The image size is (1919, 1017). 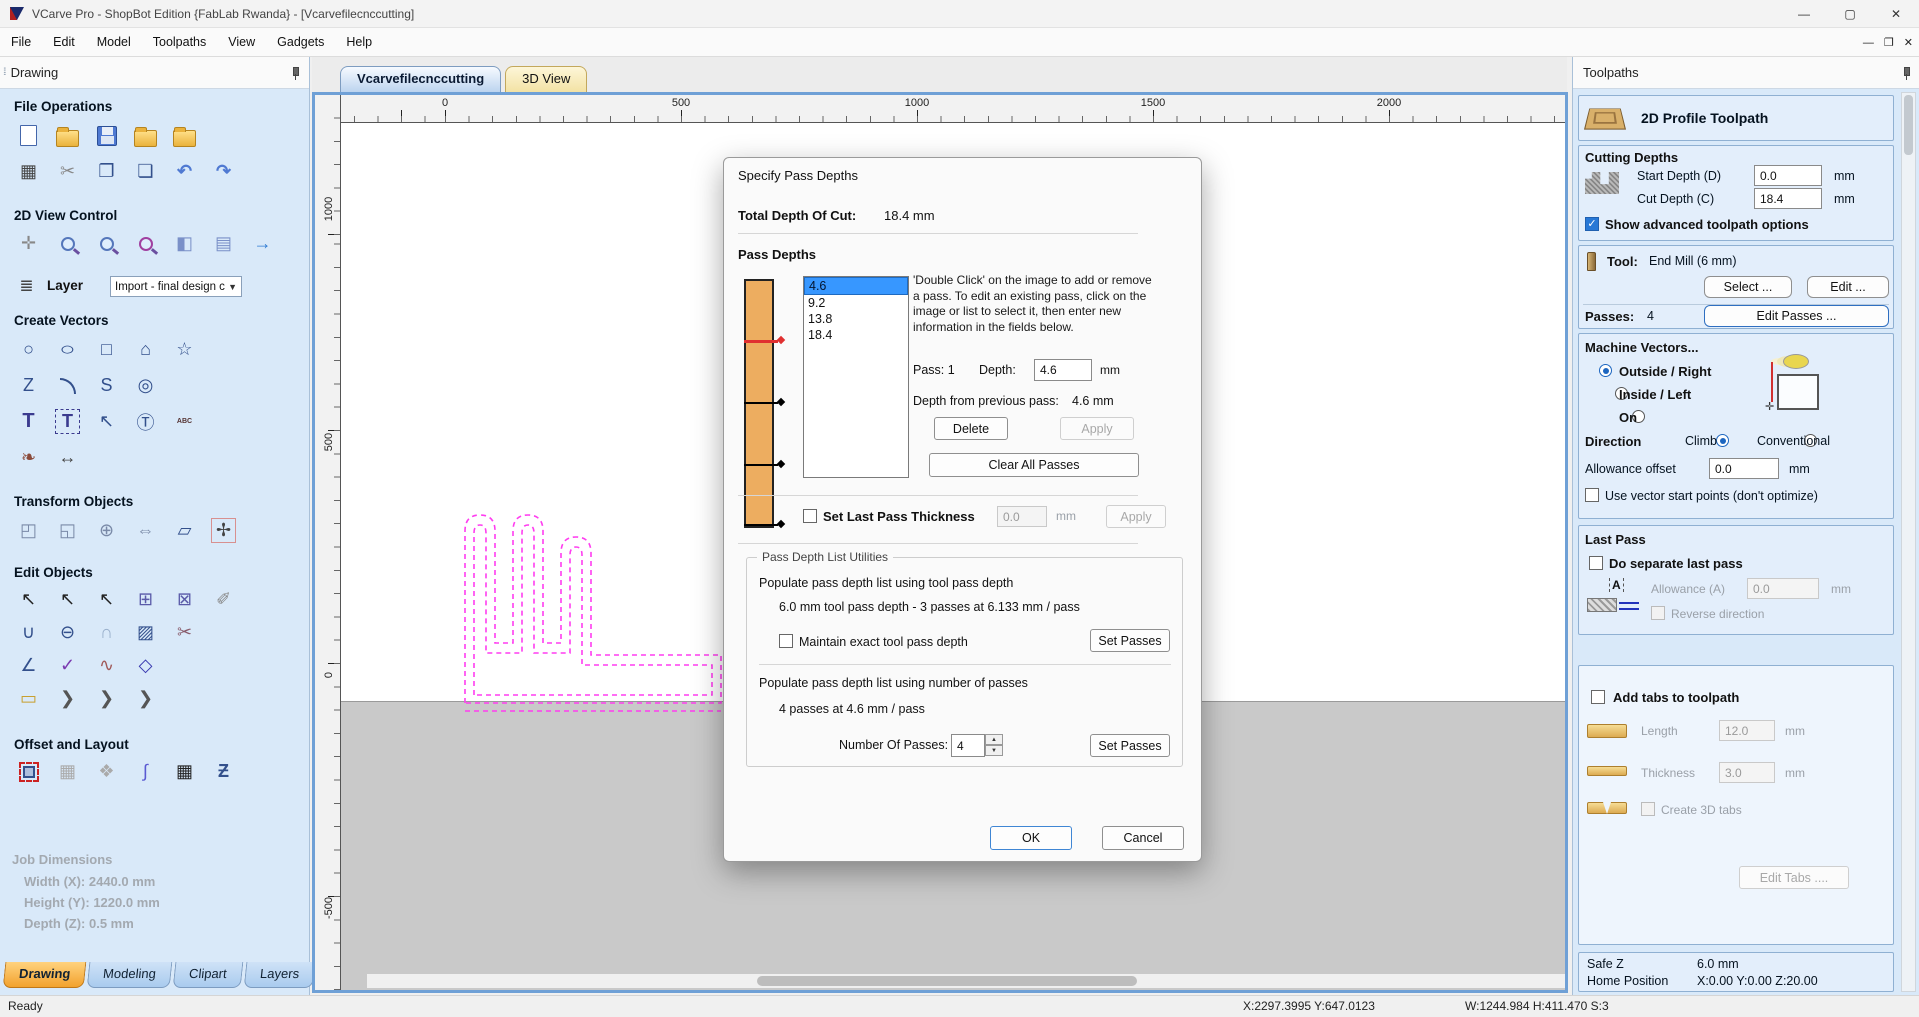 What do you see at coordinates (208, 975) in the screenshot?
I see `tab-clipart: Clipart` at bounding box center [208, 975].